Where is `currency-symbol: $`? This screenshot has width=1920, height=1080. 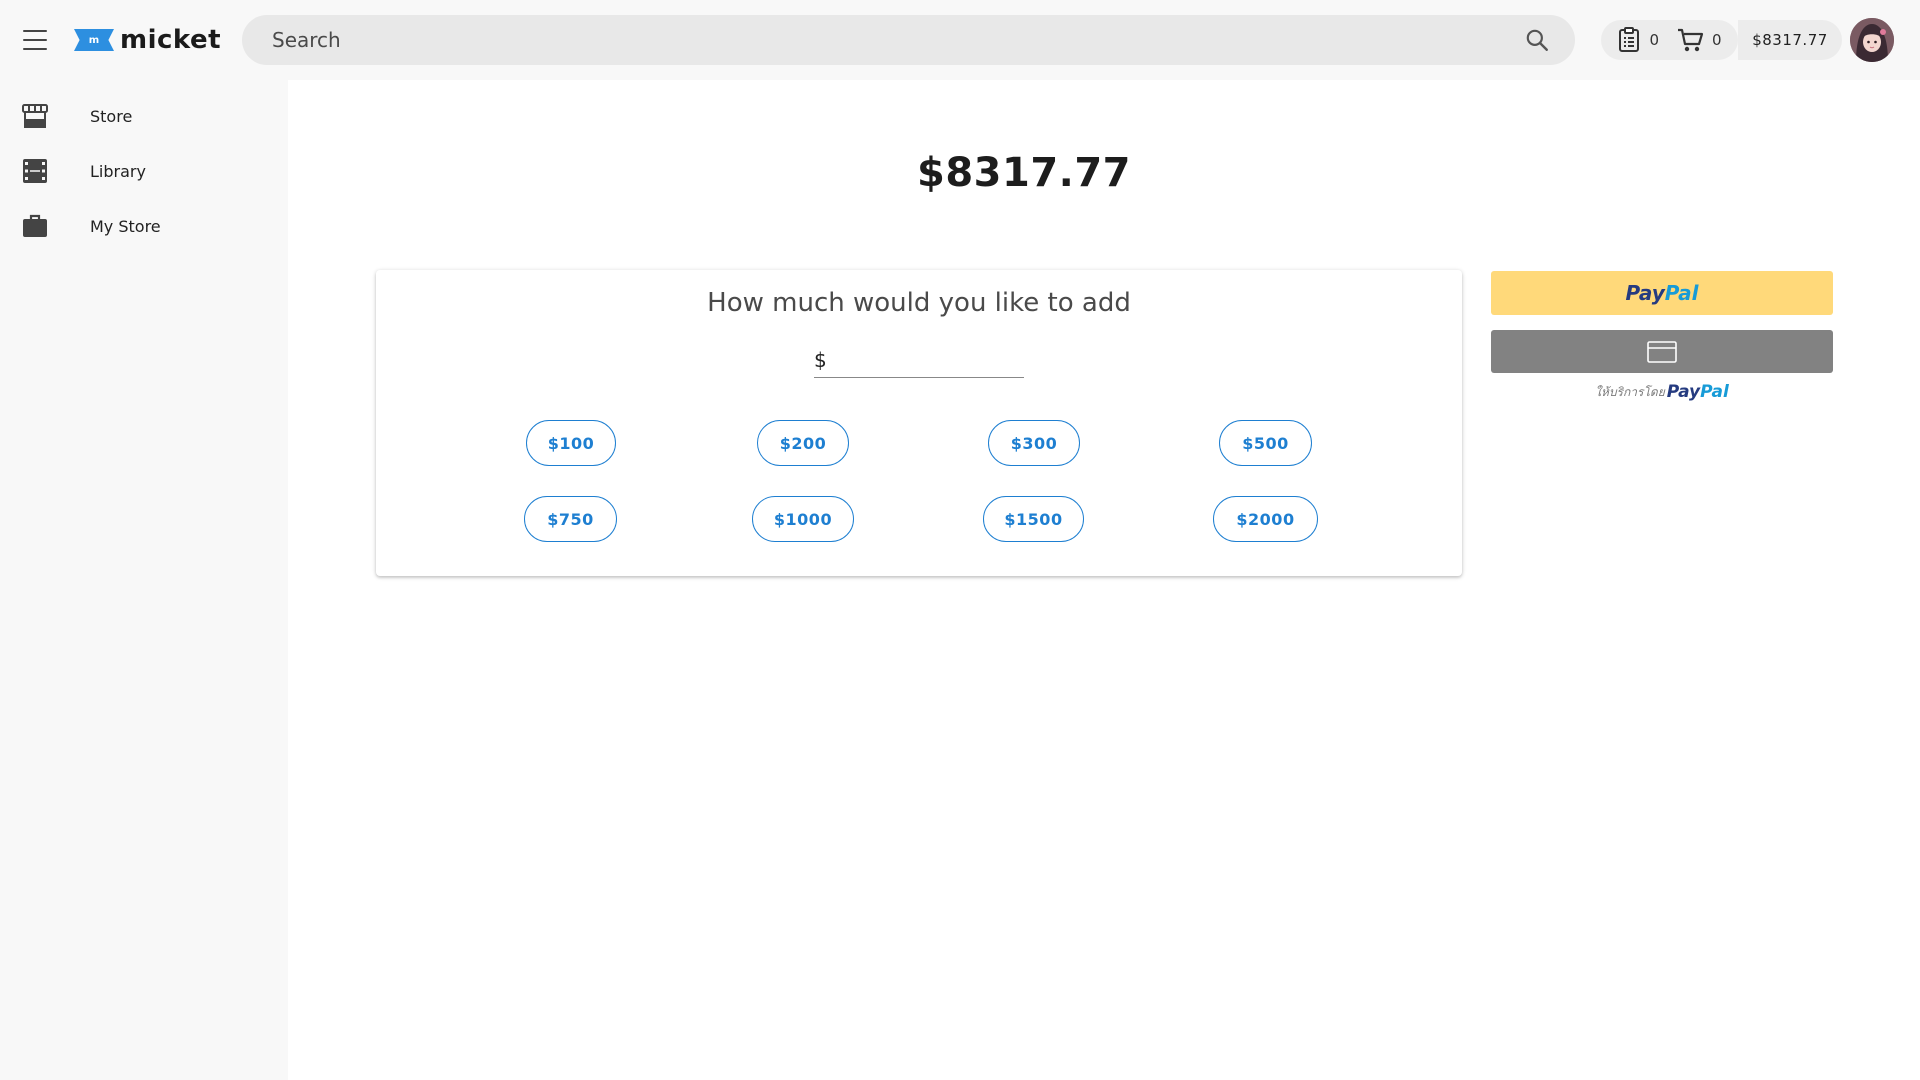 currency-symbol: $ is located at coordinates (820, 359).